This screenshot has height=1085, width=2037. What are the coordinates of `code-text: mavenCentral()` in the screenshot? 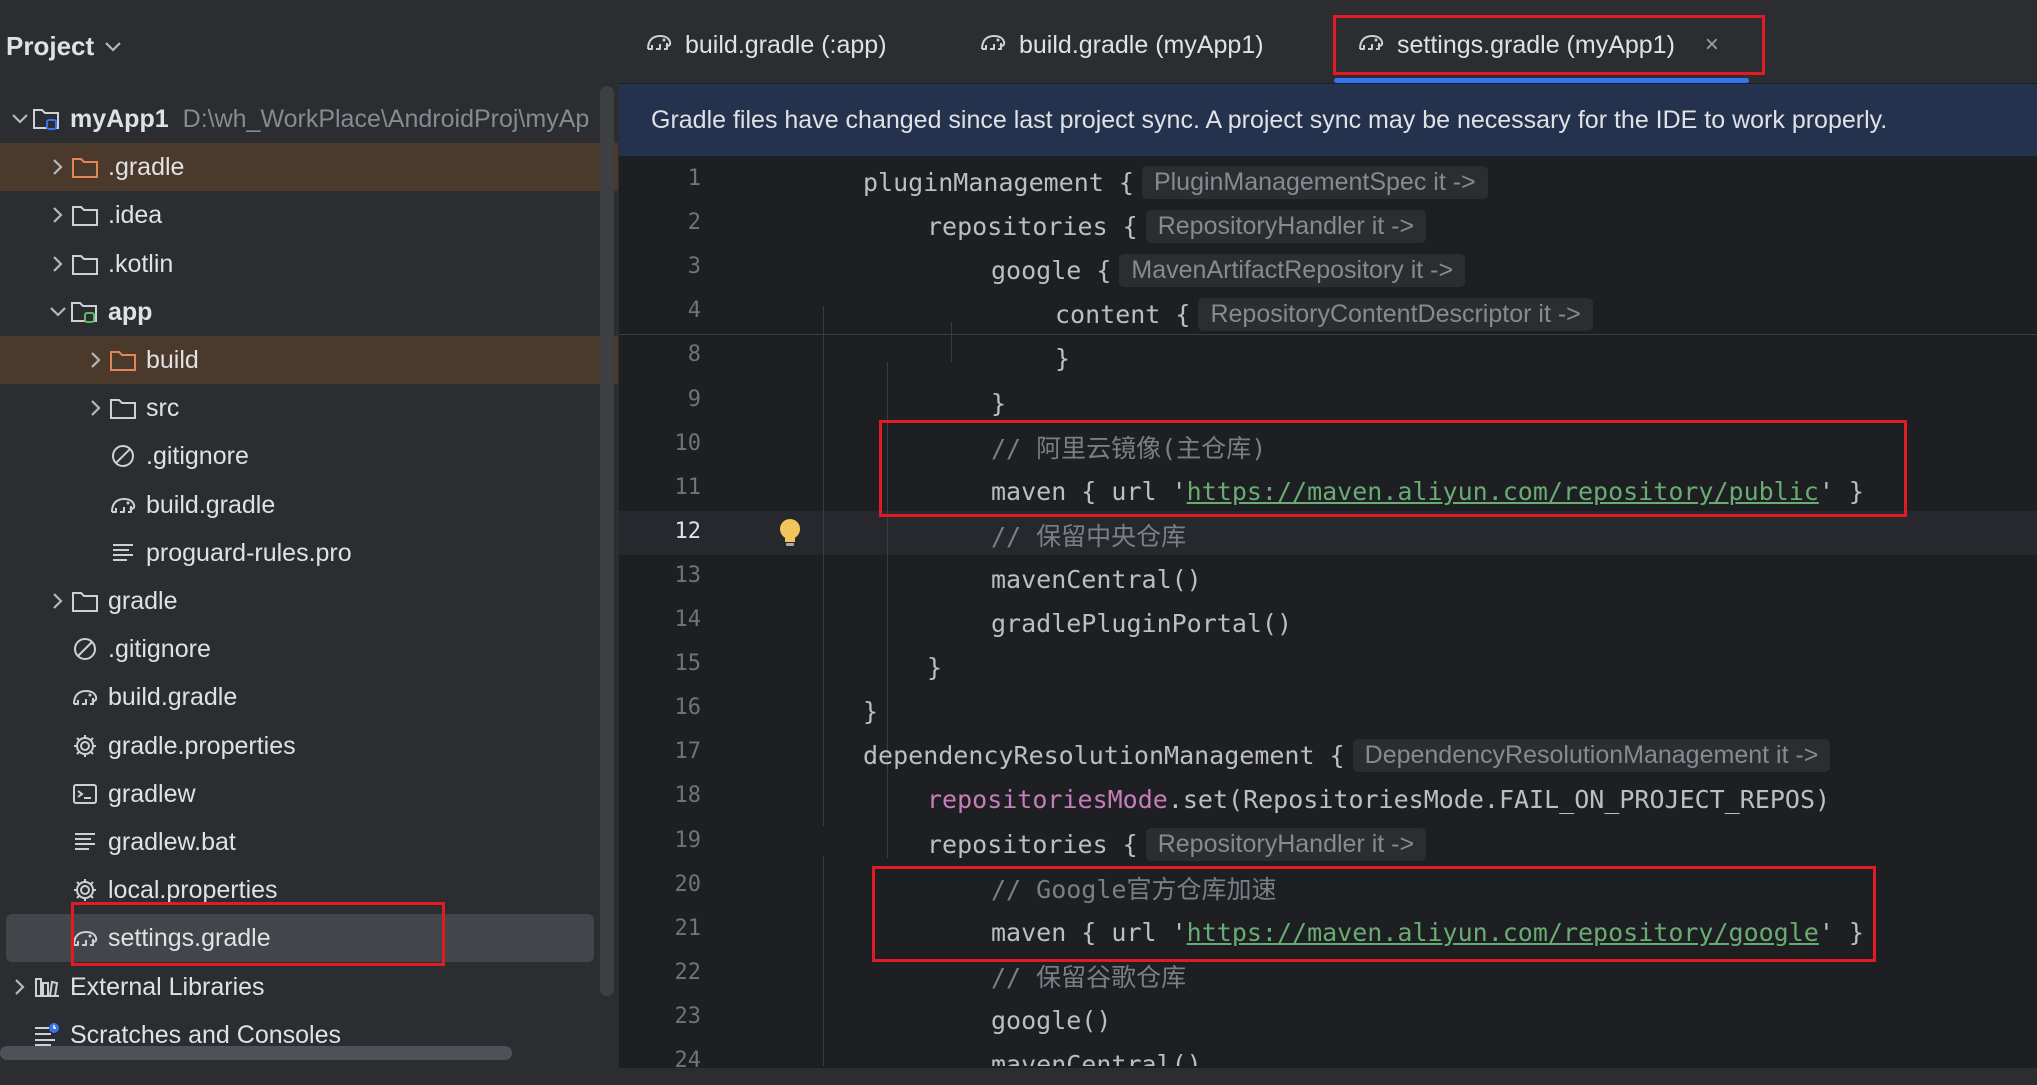 It's located at (1096, 579).